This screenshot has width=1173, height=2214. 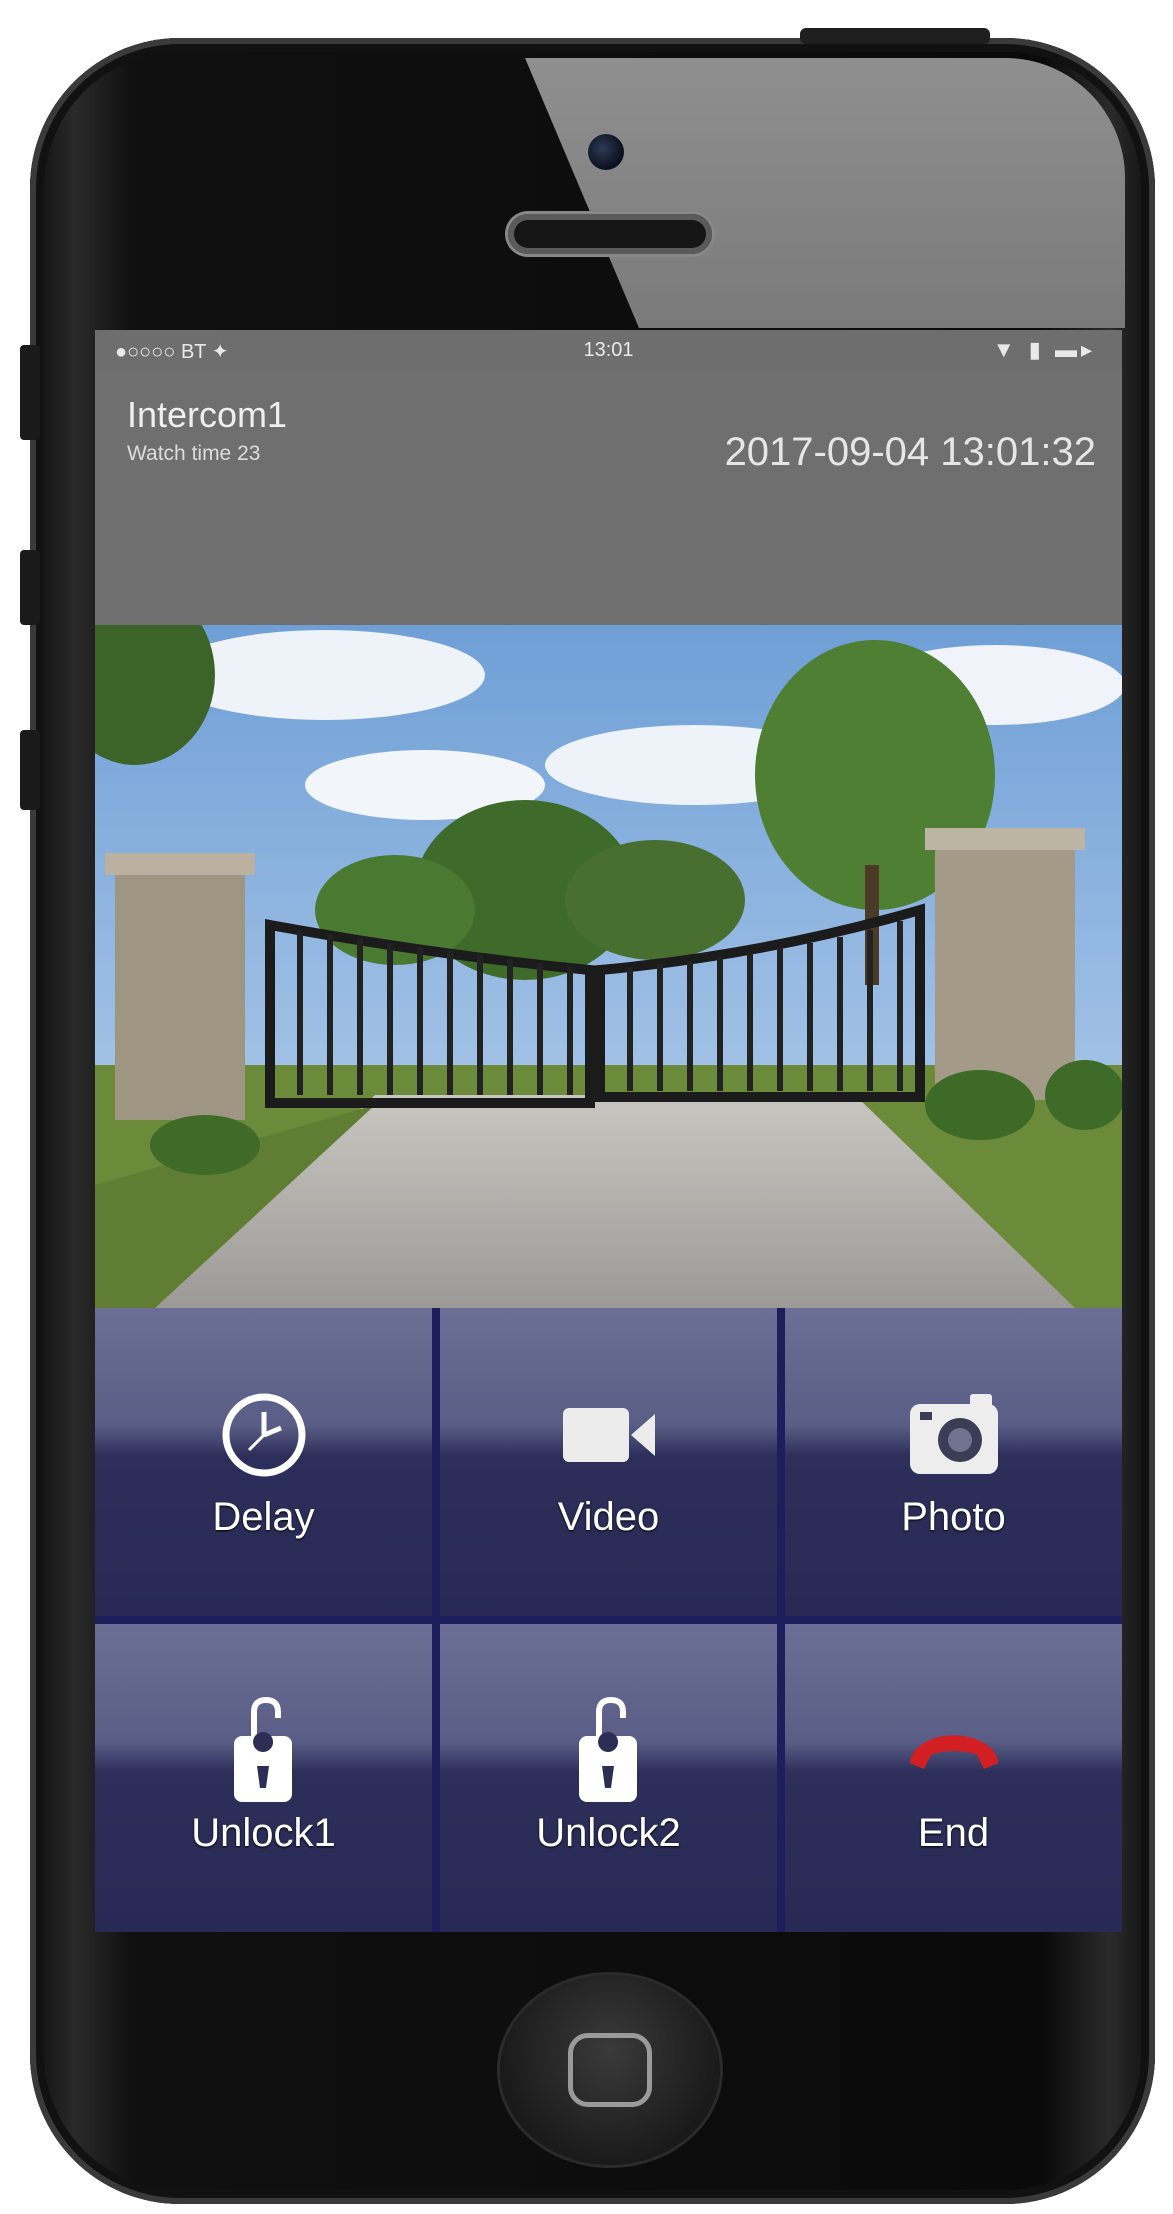 What do you see at coordinates (608, 1516) in the screenshot?
I see `video-label: Video` at bounding box center [608, 1516].